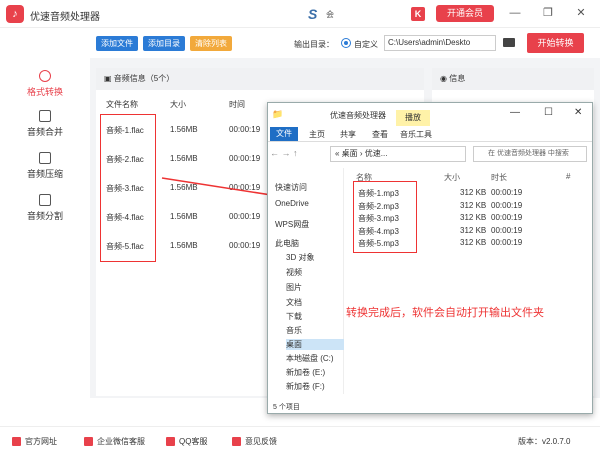  Describe the element at coordinates (544, 441) in the screenshot. I see `version-label: 版本：v2.0.7.0` at that location.